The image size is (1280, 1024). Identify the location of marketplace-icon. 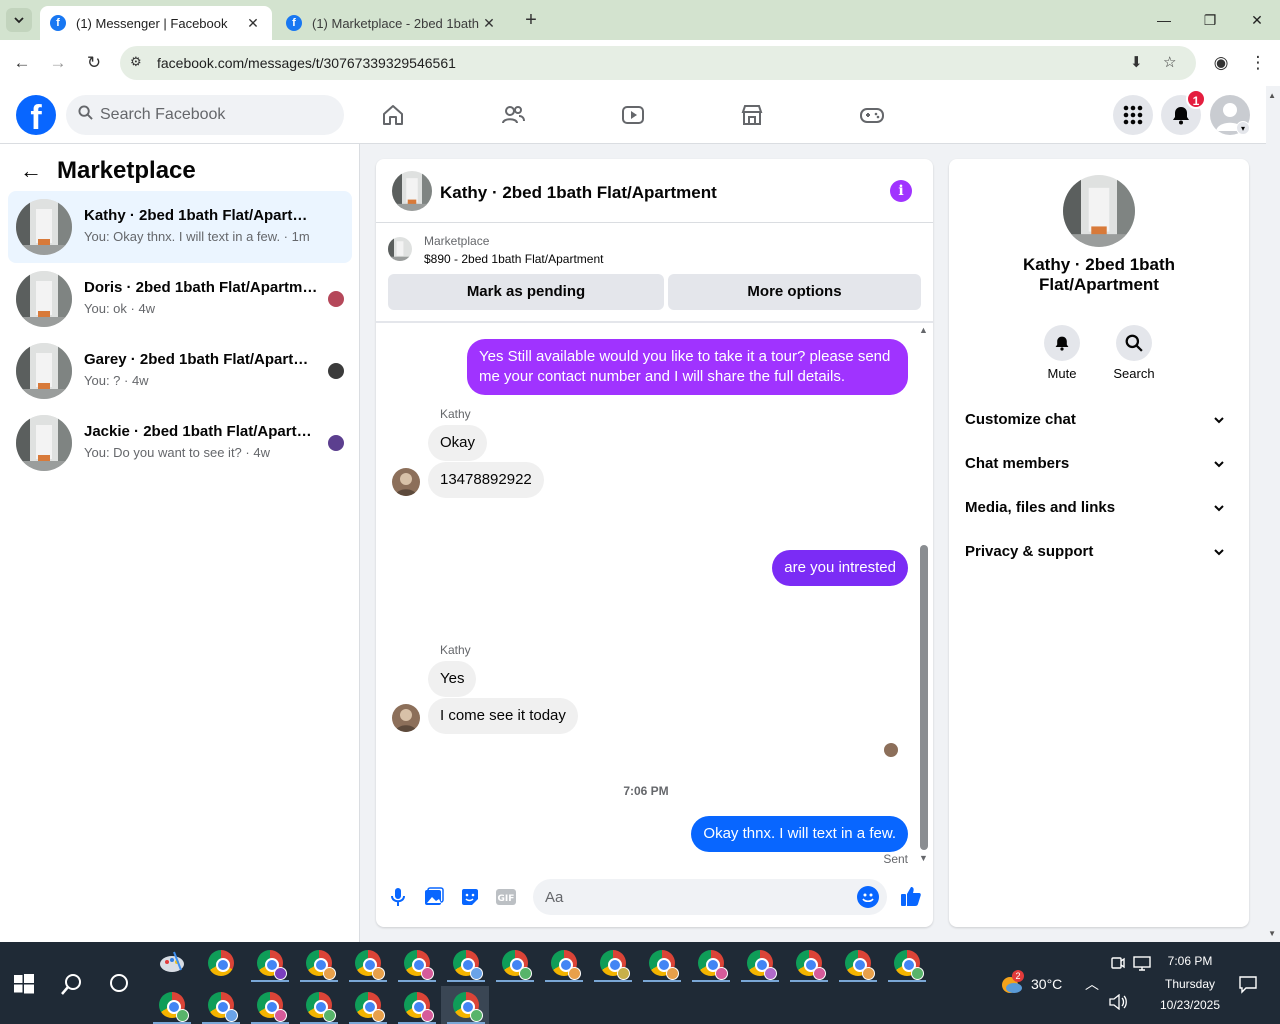
(752, 115).